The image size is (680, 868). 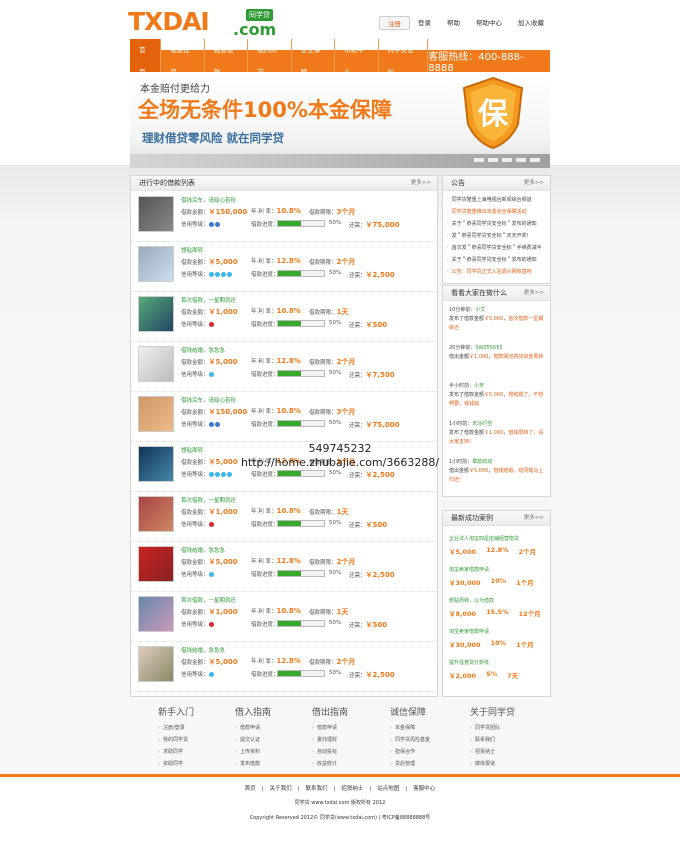 I want to click on footer-nav-link: 联系我们, so click(x=317, y=789).